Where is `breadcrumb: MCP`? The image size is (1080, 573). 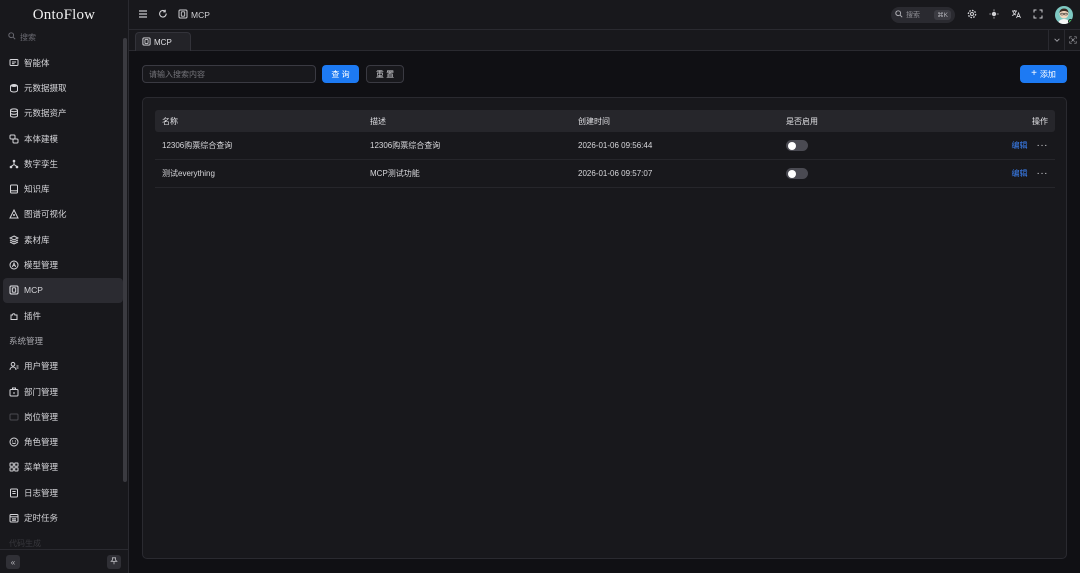 breadcrumb: MCP is located at coordinates (194, 15).